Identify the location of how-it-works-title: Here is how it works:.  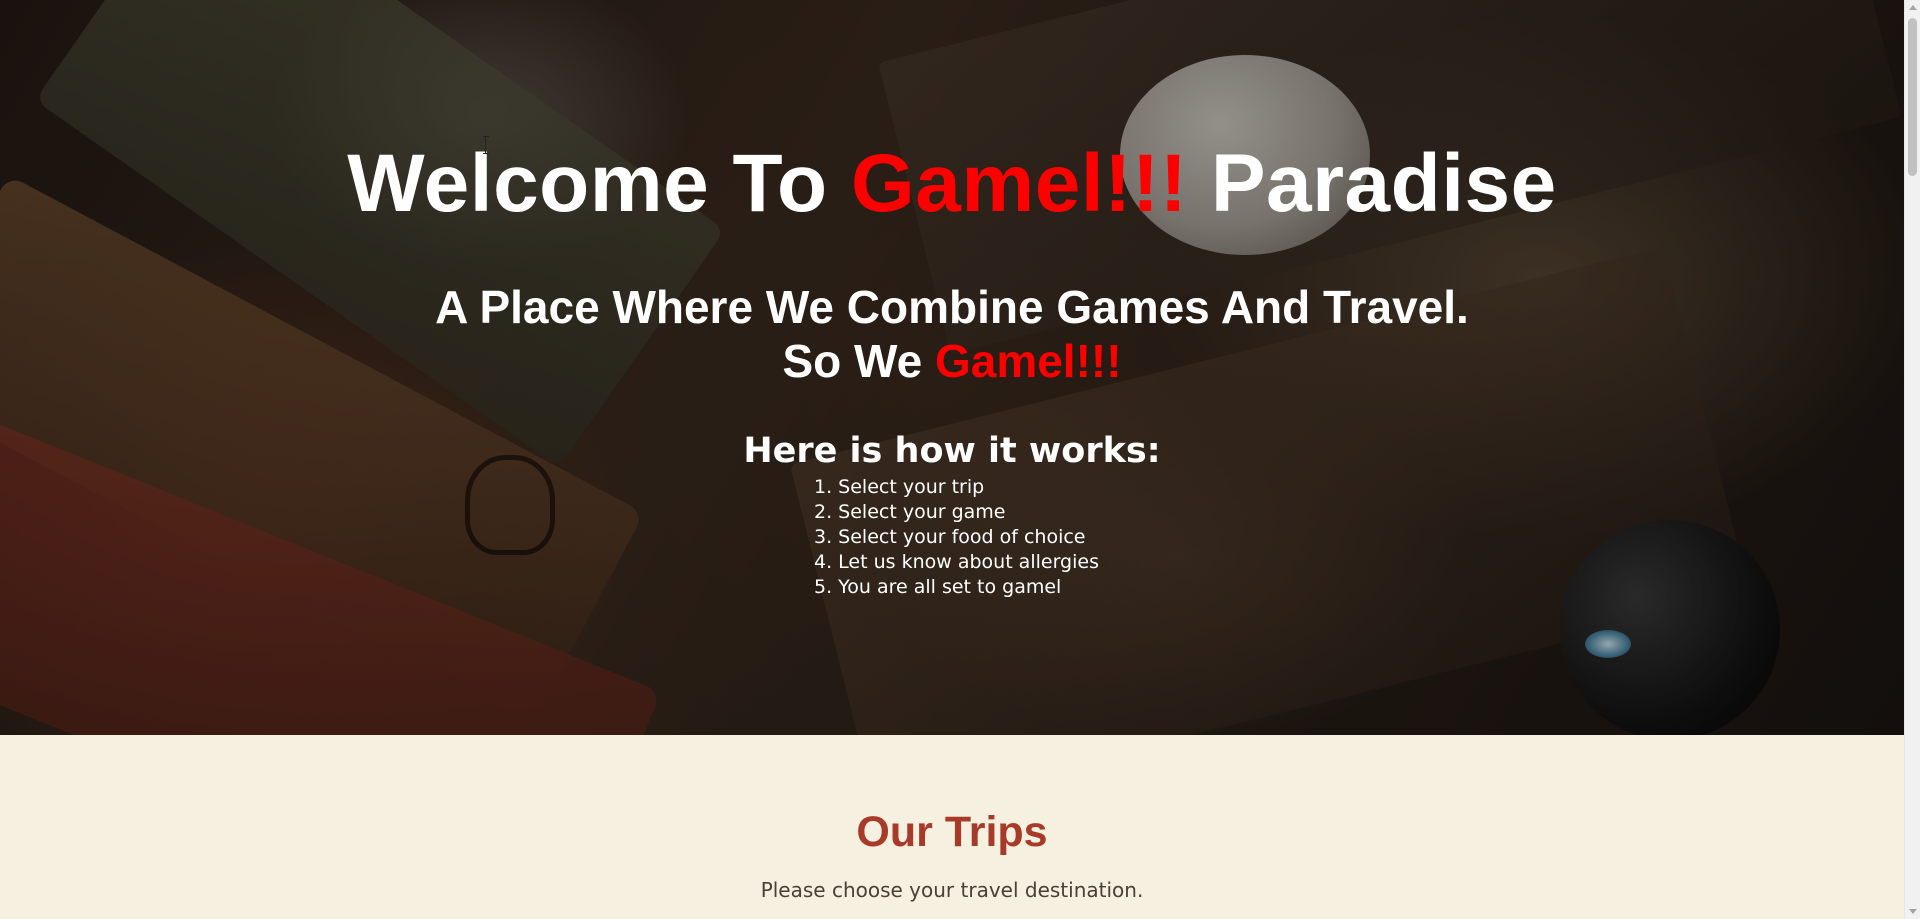
(952, 451).